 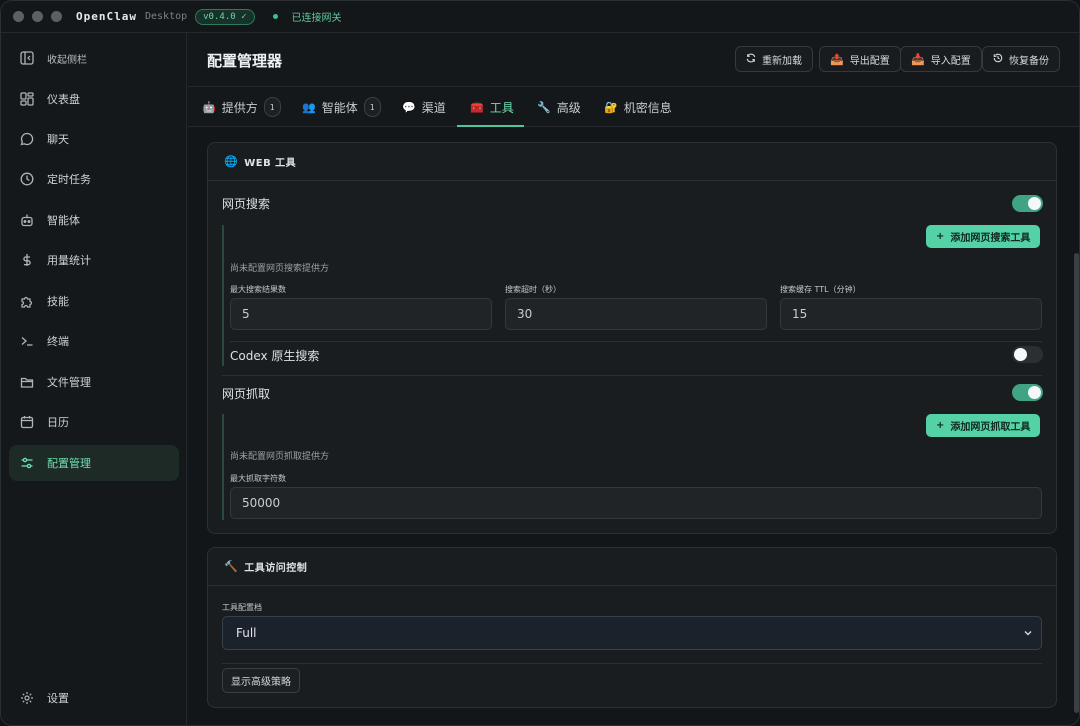 What do you see at coordinates (501, 107) in the screenshot?
I see `tab-label: 工具` at bounding box center [501, 107].